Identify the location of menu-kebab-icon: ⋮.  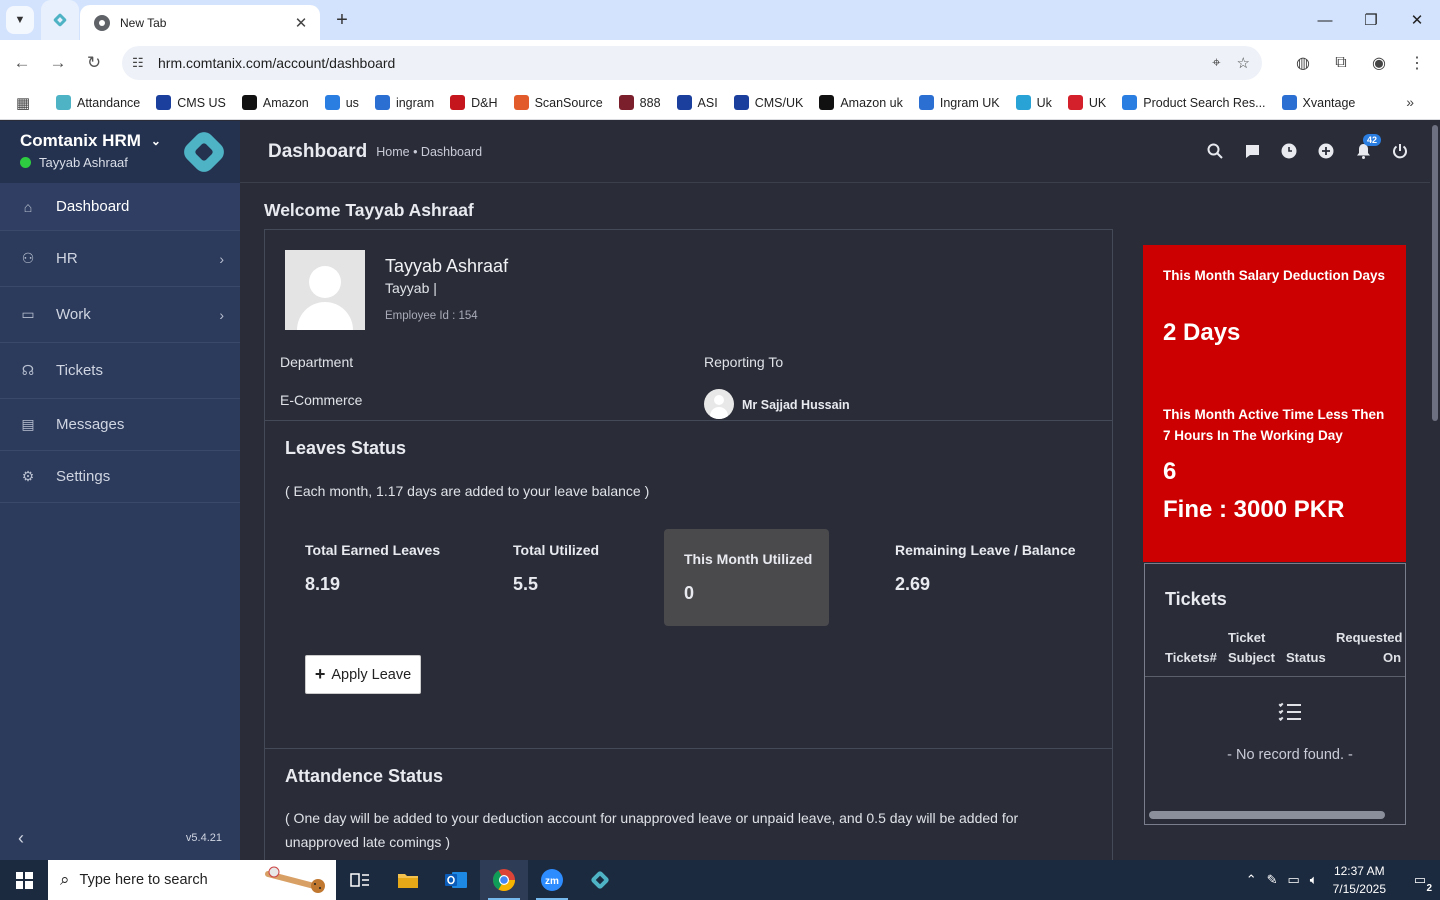
(1417, 63).